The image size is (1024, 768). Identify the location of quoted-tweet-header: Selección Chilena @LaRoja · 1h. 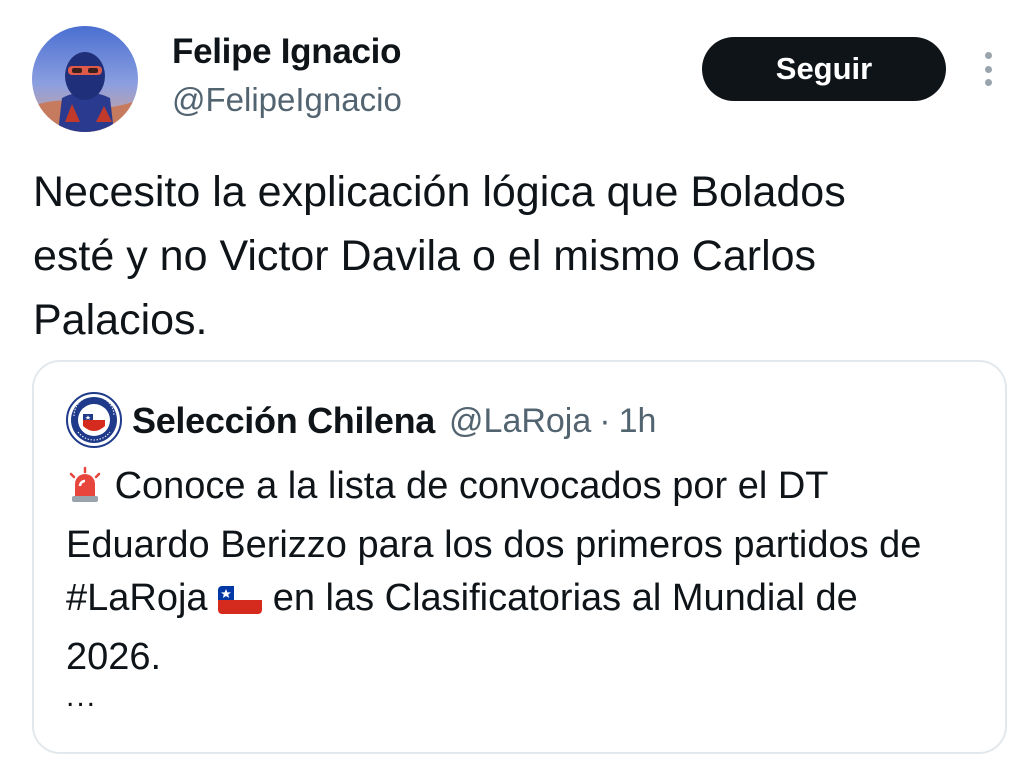
(394, 421).